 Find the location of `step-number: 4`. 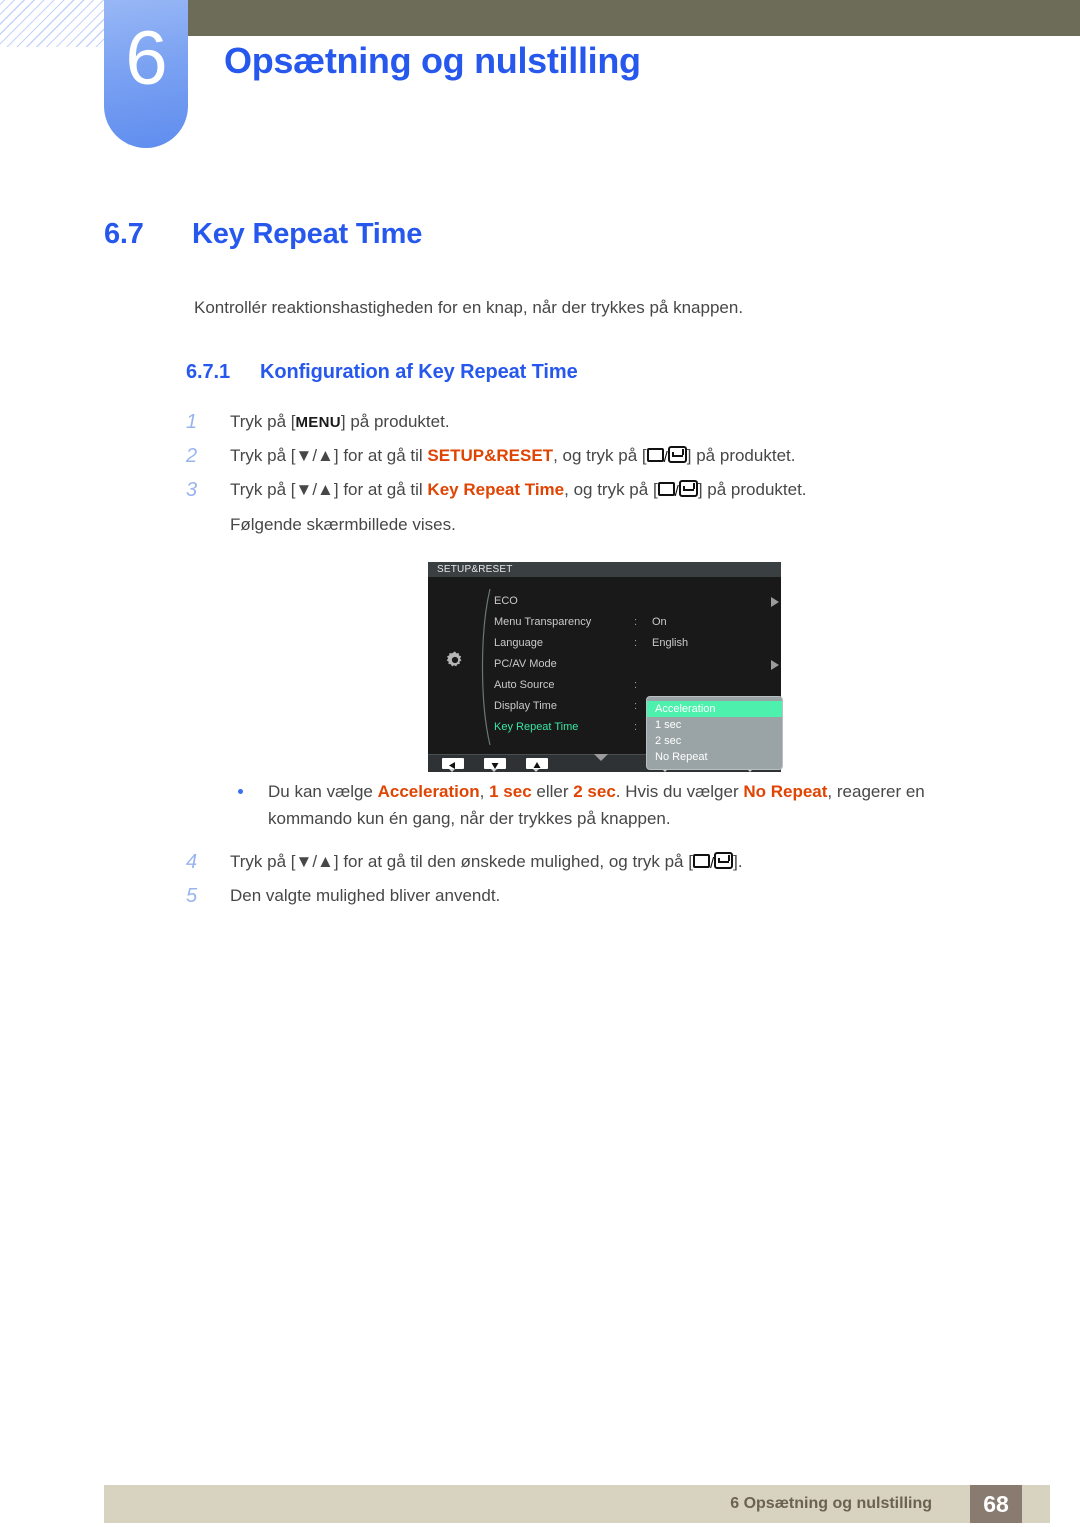

step-number: 4 is located at coordinates (192, 862).